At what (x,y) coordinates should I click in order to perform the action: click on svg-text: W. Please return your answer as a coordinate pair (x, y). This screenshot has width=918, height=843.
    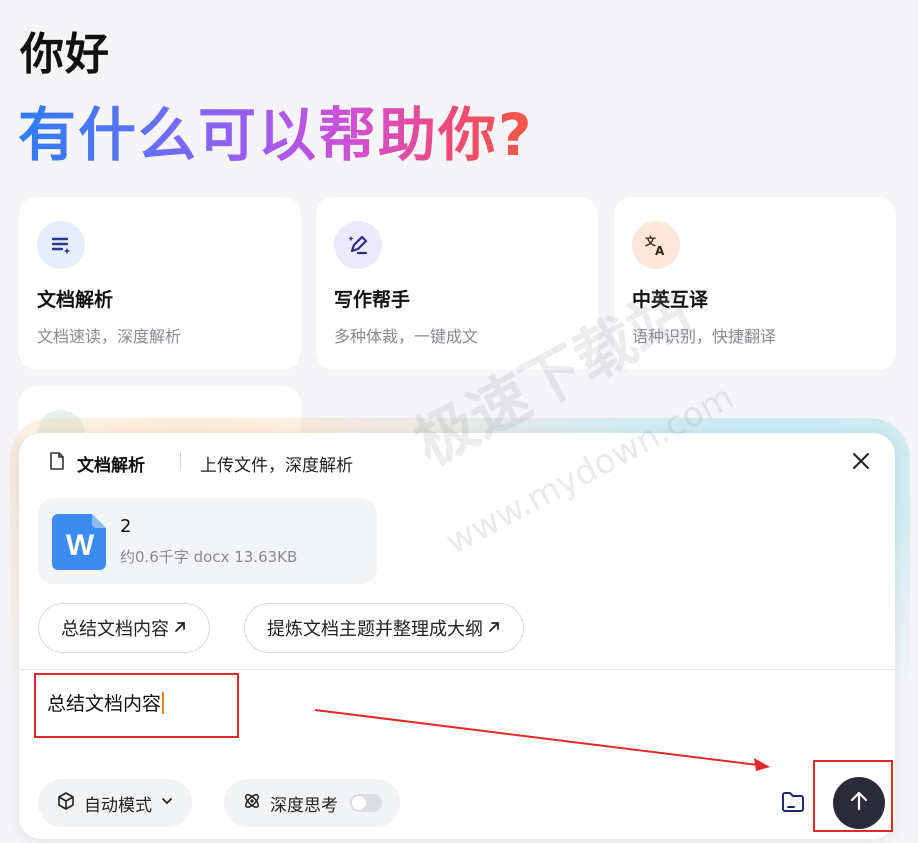
    Looking at the image, I should click on (80, 545).